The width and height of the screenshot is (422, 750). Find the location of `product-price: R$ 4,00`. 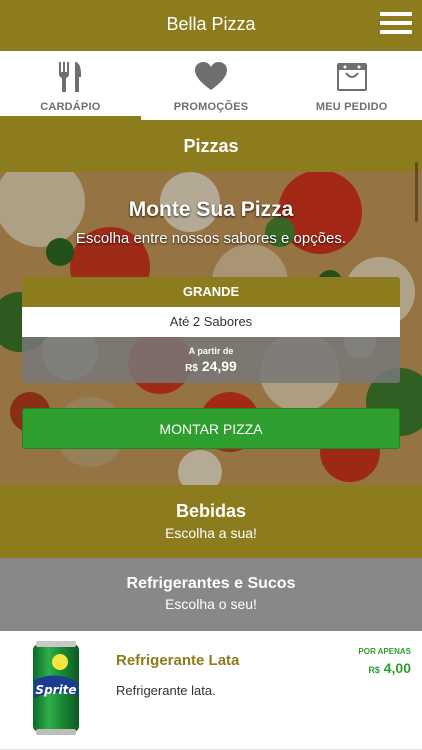

product-price: R$ 4,00 is located at coordinates (389, 668).